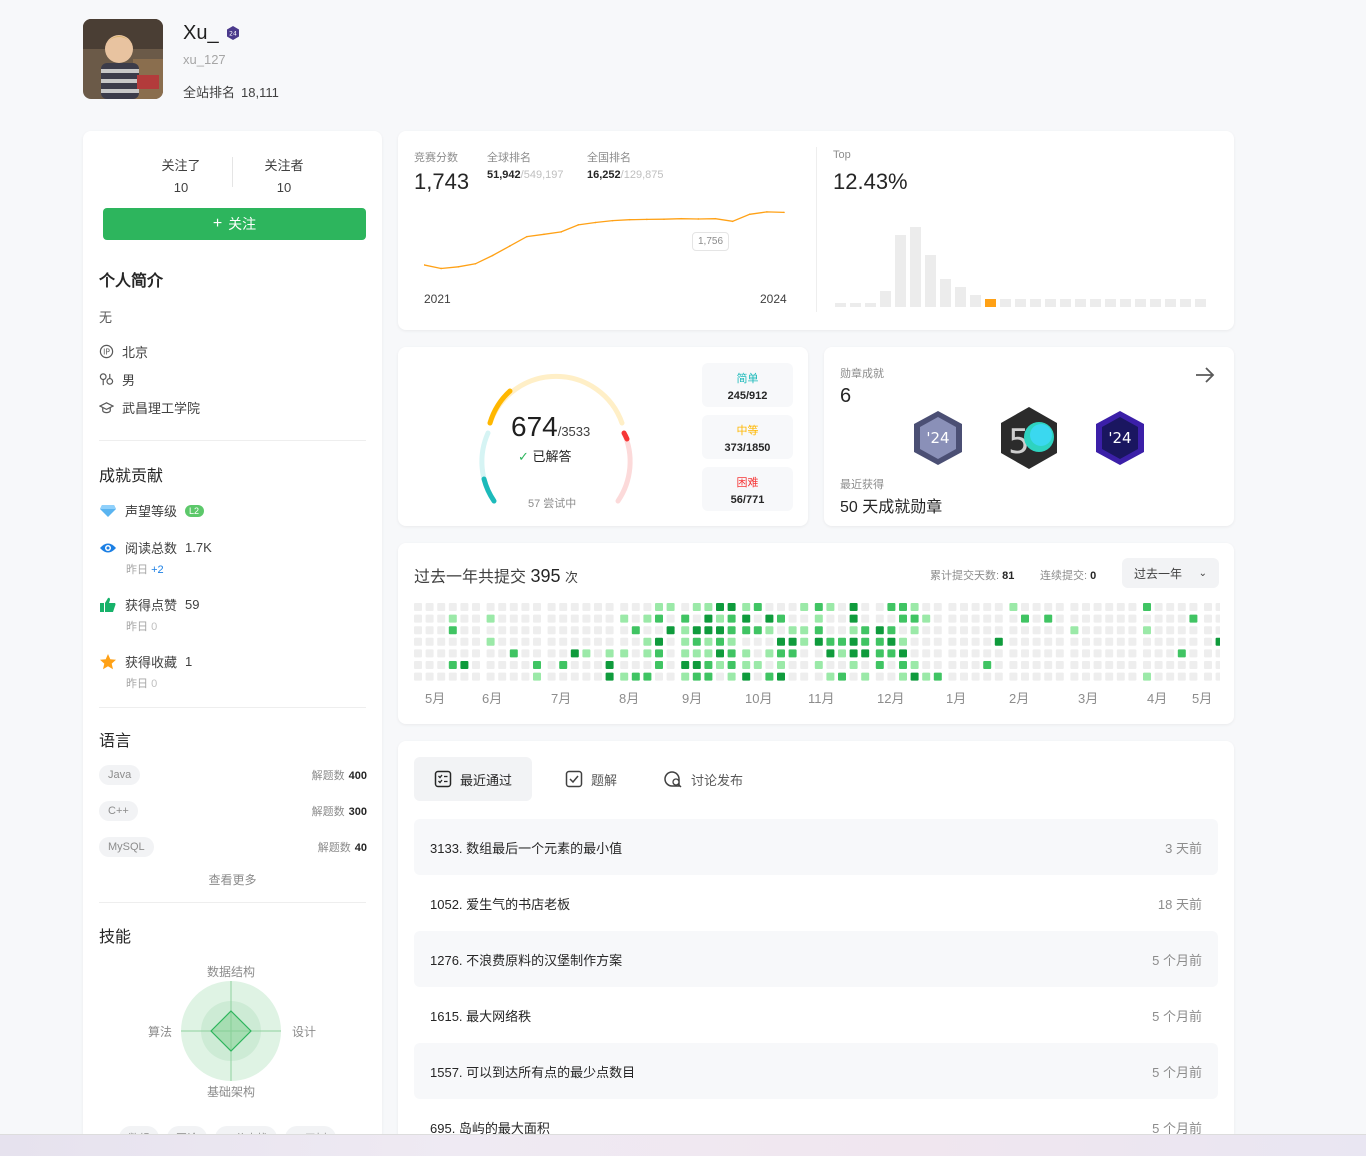  Describe the element at coordinates (1120, 438) in the screenshot. I see `2024-purple-badge-icon: '24` at that location.